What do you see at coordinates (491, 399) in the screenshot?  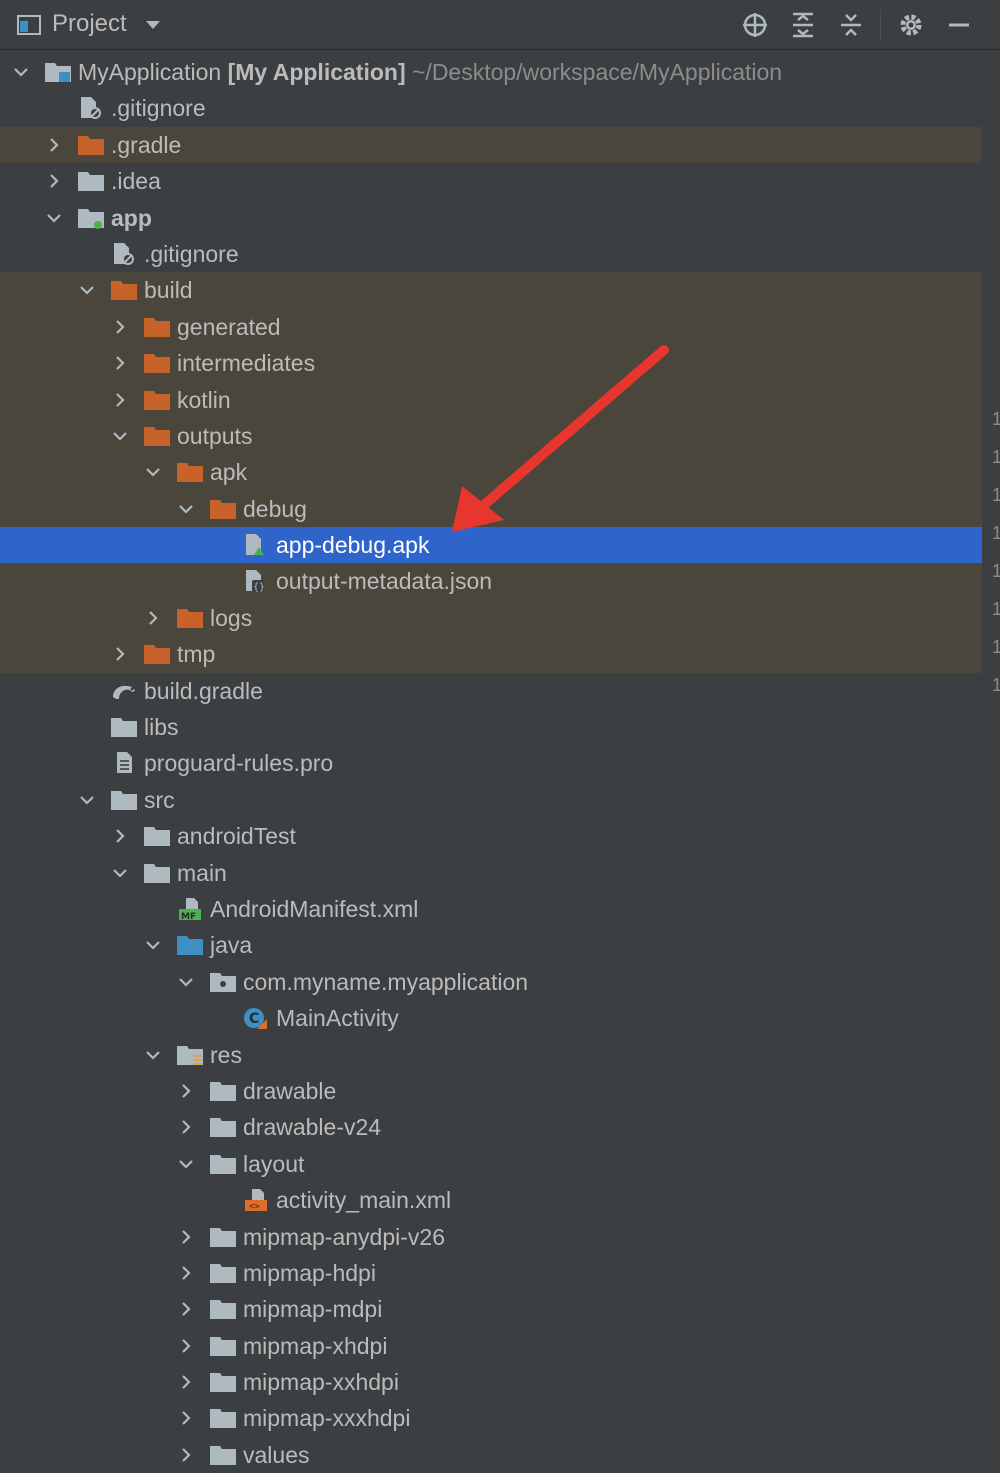 I see `tree-node-kotlin: kotlin` at bounding box center [491, 399].